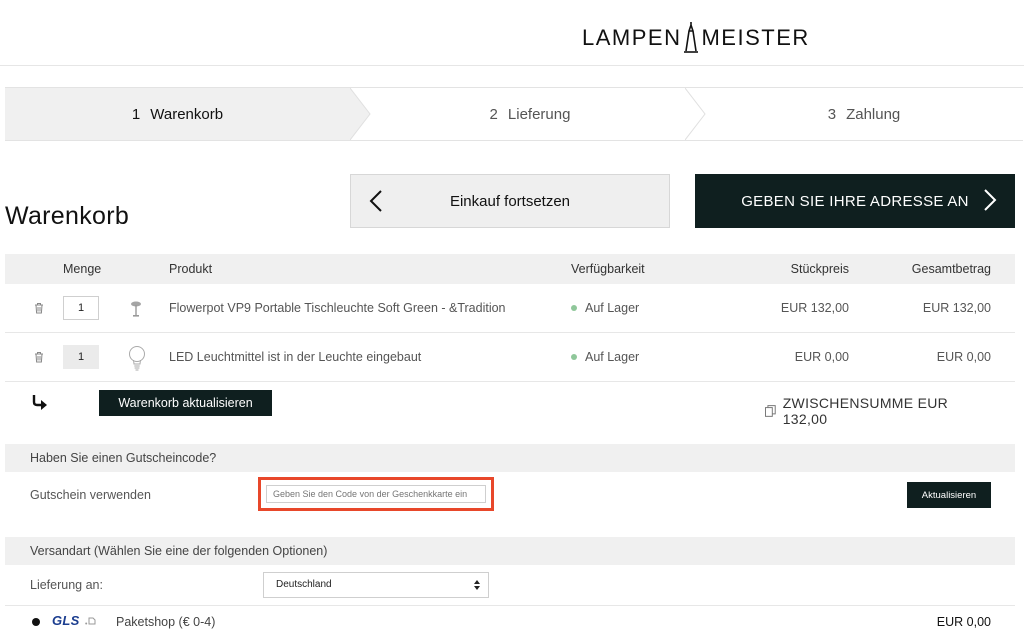 This screenshot has width=1024, height=634. Describe the element at coordinates (136, 114) in the screenshot. I see `step-number: 1` at that location.